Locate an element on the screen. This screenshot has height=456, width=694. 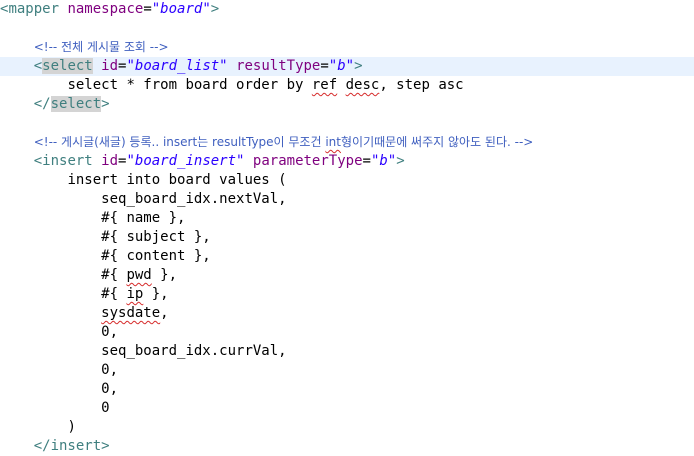
code-line-18: 0, is located at coordinates (347, 332).